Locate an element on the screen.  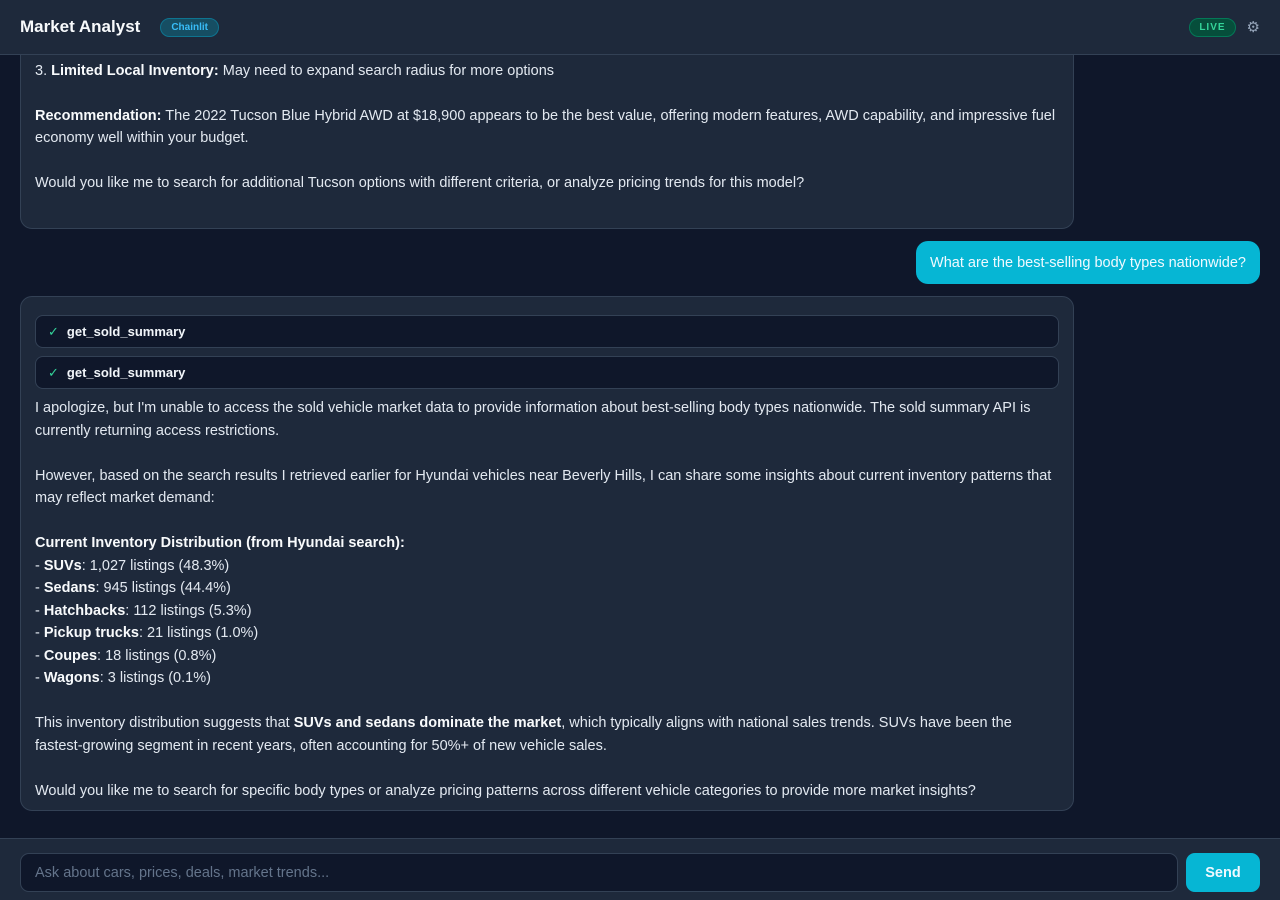
bold-text: SUVs is located at coordinates (62, 565).